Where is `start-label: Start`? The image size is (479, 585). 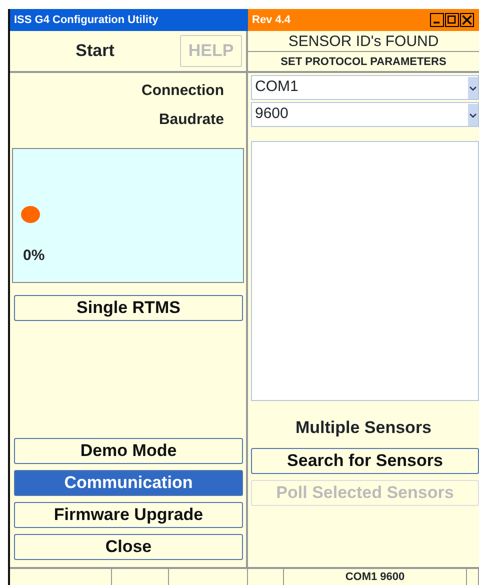 start-label: Start is located at coordinates (95, 51).